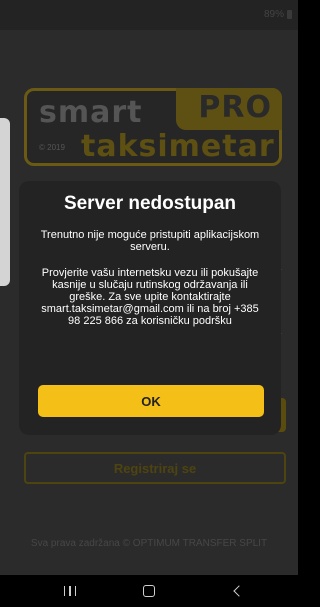  I want to click on battery-percentage: 89%, so click(273, 14).